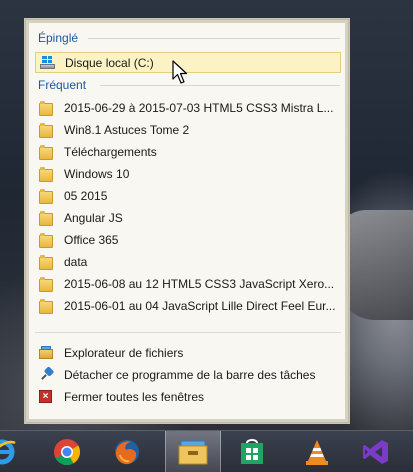 Image resolution: width=413 pixels, height=472 pixels. What do you see at coordinates (47, 397) in the screenshot?
I see `close-all-icon: ×` at bounding box center [47, 397].